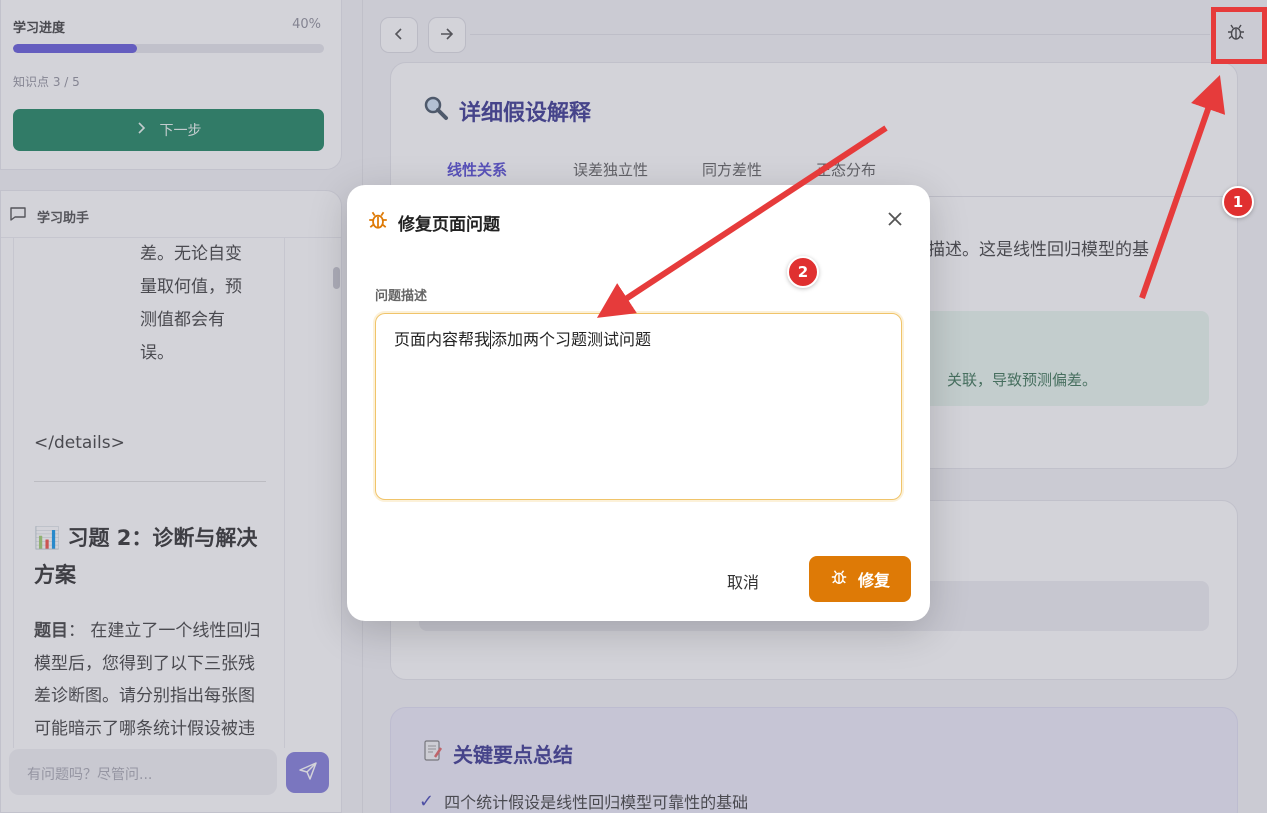  What do you see at coordinates (401, 296) in the screenshot?
I see `issue-description-label: 问题描述` at bounding box center [401, 296].